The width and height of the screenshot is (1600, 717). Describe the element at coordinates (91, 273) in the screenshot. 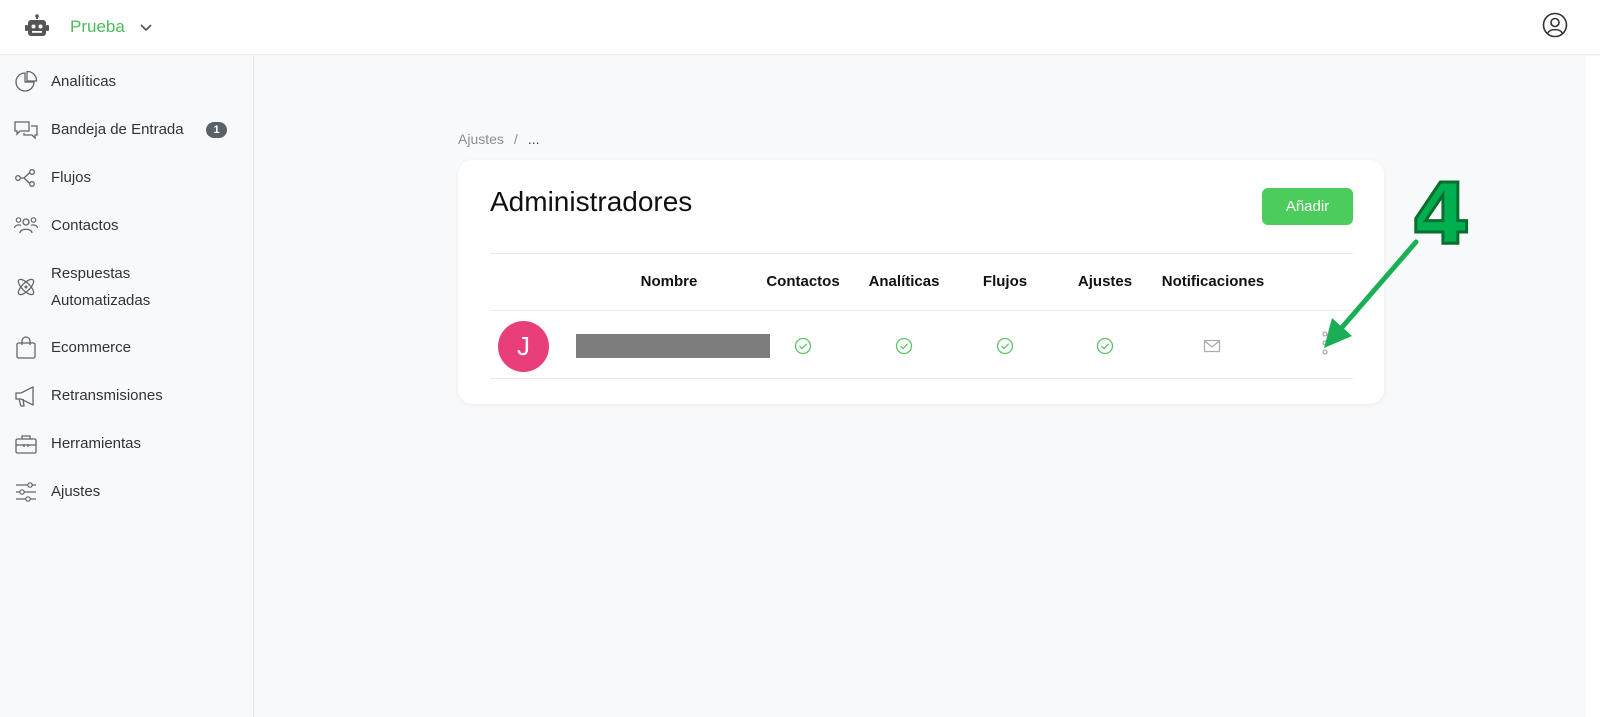

I see `sidebar-item-label-line1: Respuestas` at that location.